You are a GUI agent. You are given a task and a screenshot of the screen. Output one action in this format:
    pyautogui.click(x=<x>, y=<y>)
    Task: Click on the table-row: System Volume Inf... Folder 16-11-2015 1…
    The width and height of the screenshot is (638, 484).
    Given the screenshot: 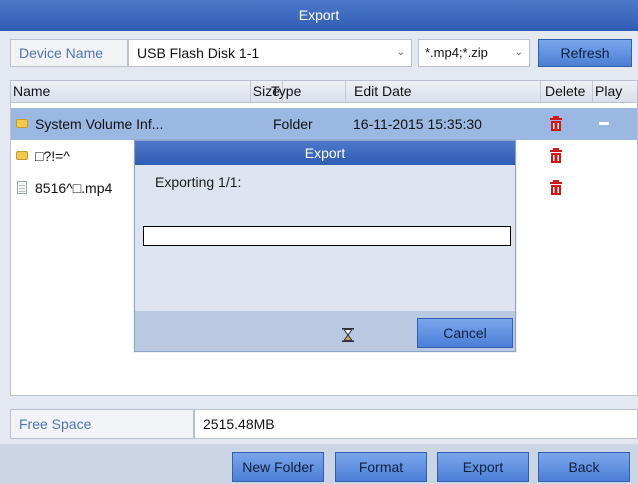 What is the action you would take?
    pyautogui.click(x=324, y=124)
    